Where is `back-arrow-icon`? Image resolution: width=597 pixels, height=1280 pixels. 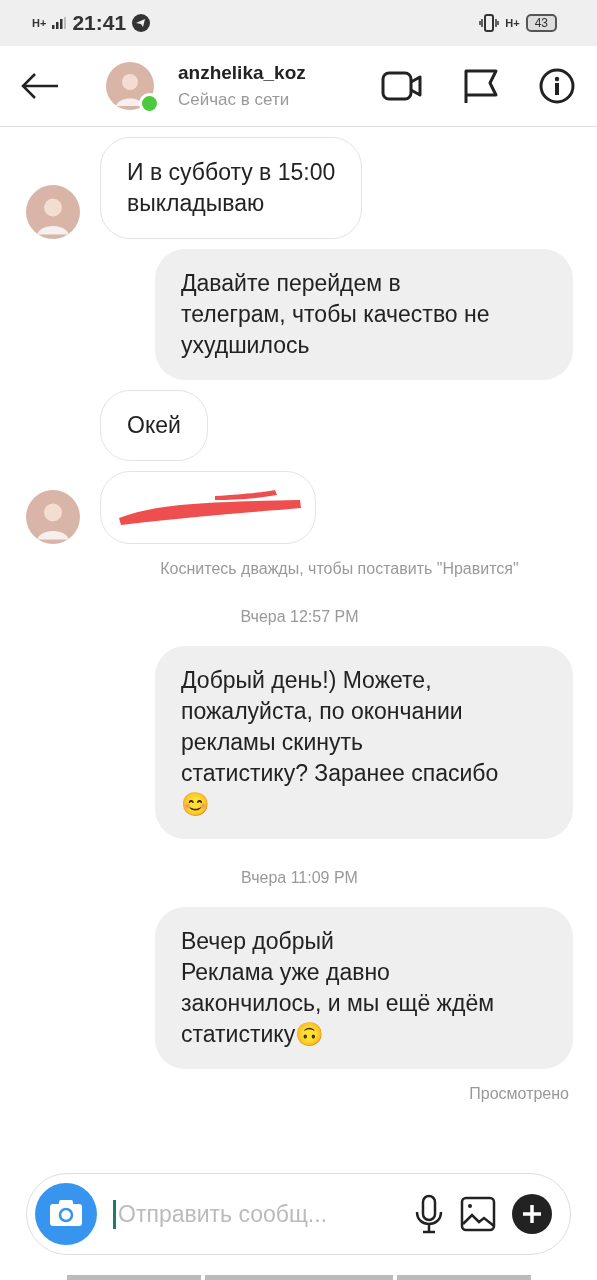 back-arrow-icon is located at coordinates (40, 86).